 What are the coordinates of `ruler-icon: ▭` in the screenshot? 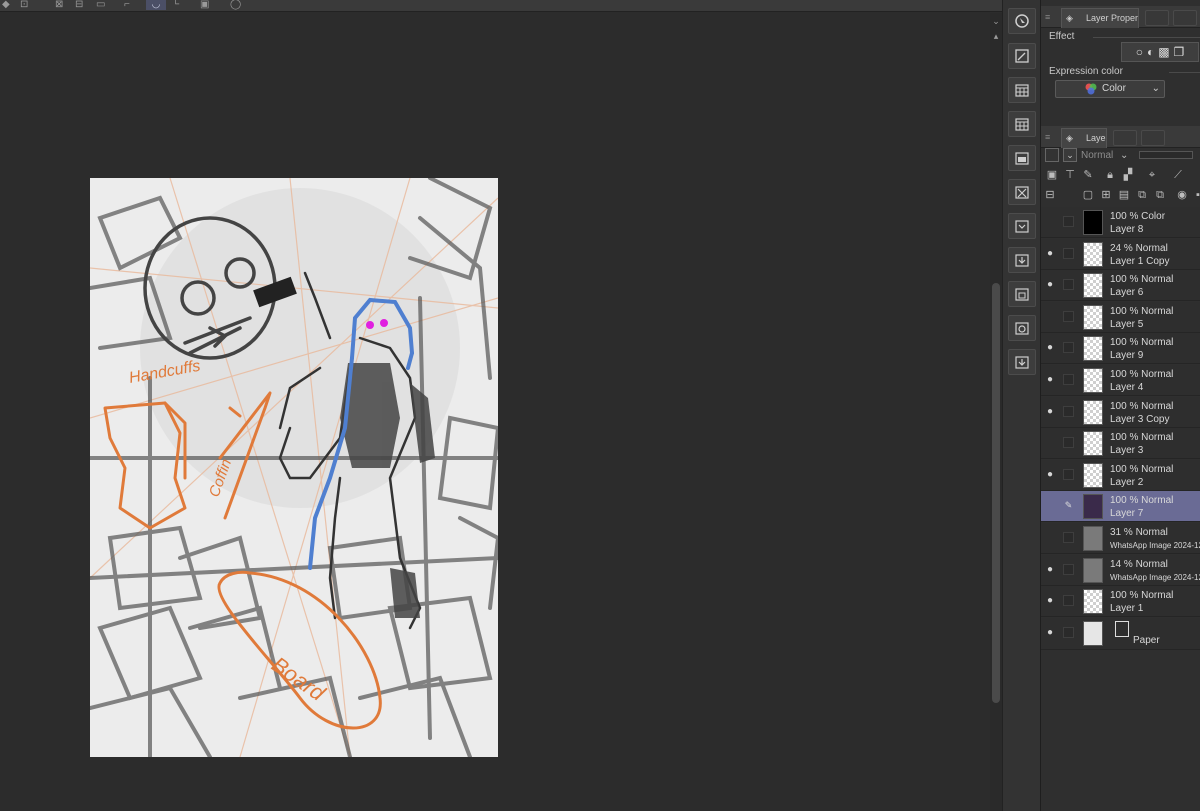 It's located at (100, 5).